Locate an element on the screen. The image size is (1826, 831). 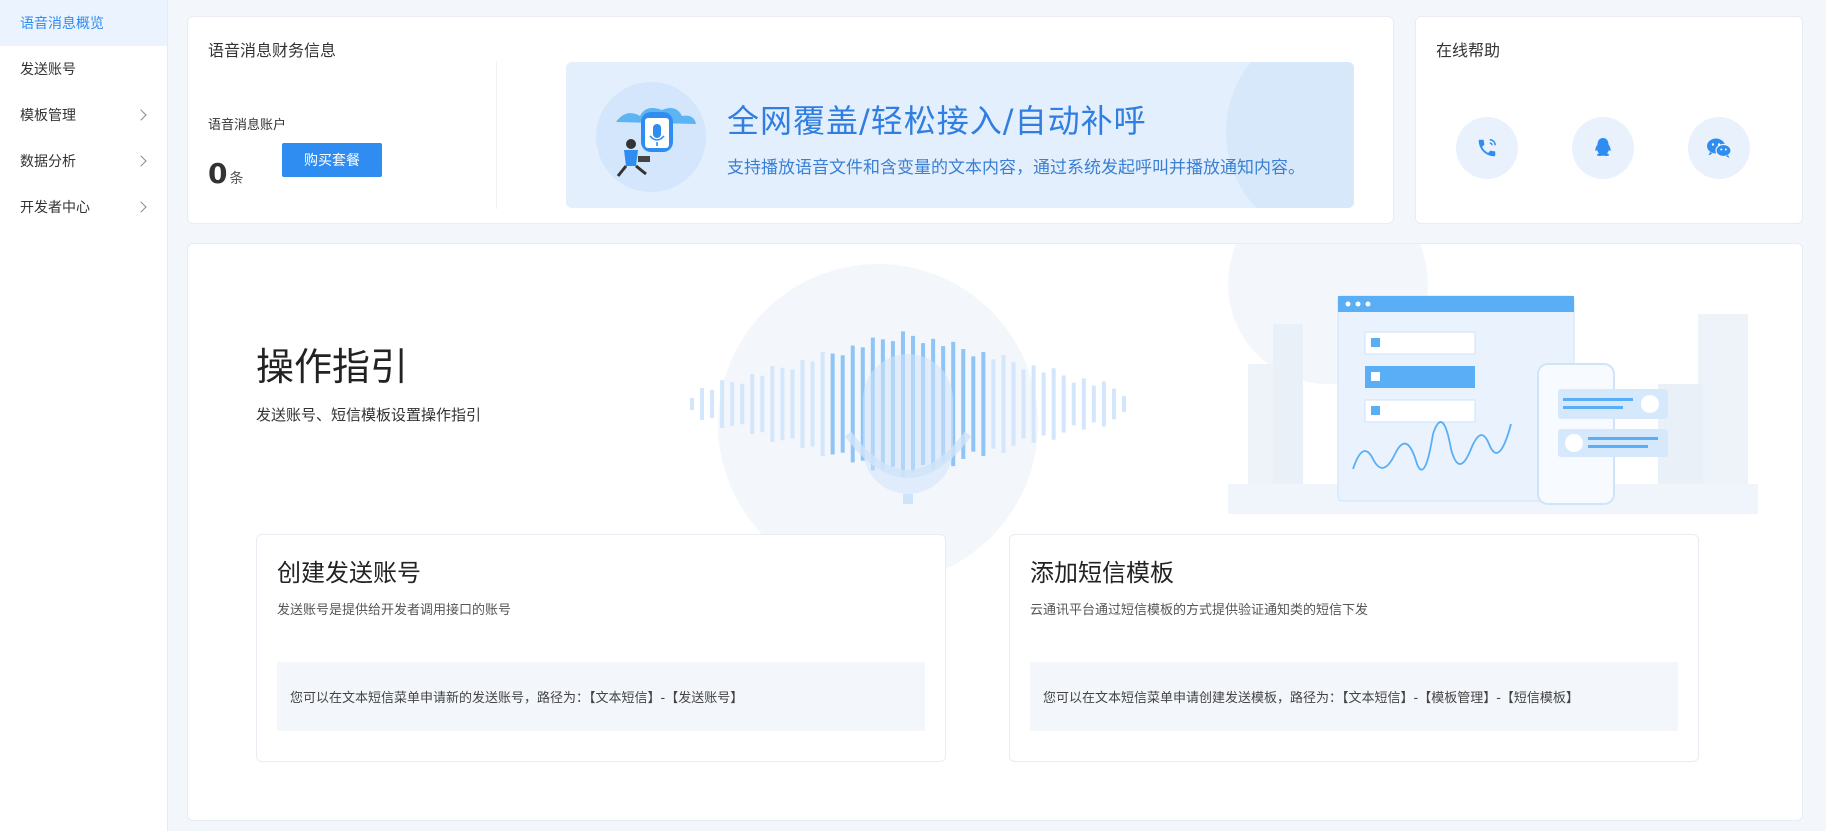
sidebar-item-label: 发送账号 is located at coordinates (48, 70).